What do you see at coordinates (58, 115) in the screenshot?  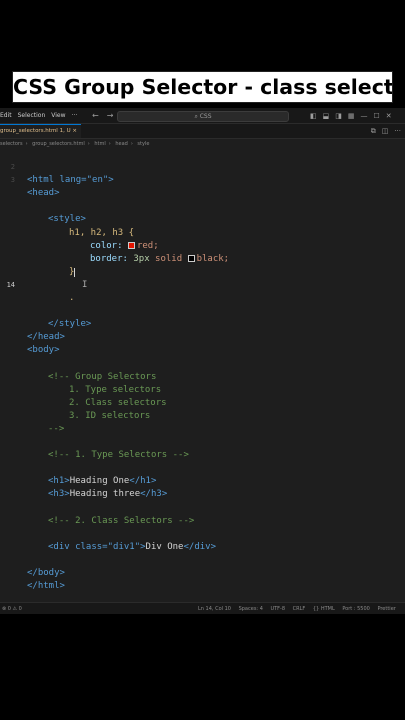 I see `menu-view: View` at bounding box center [58, 115].